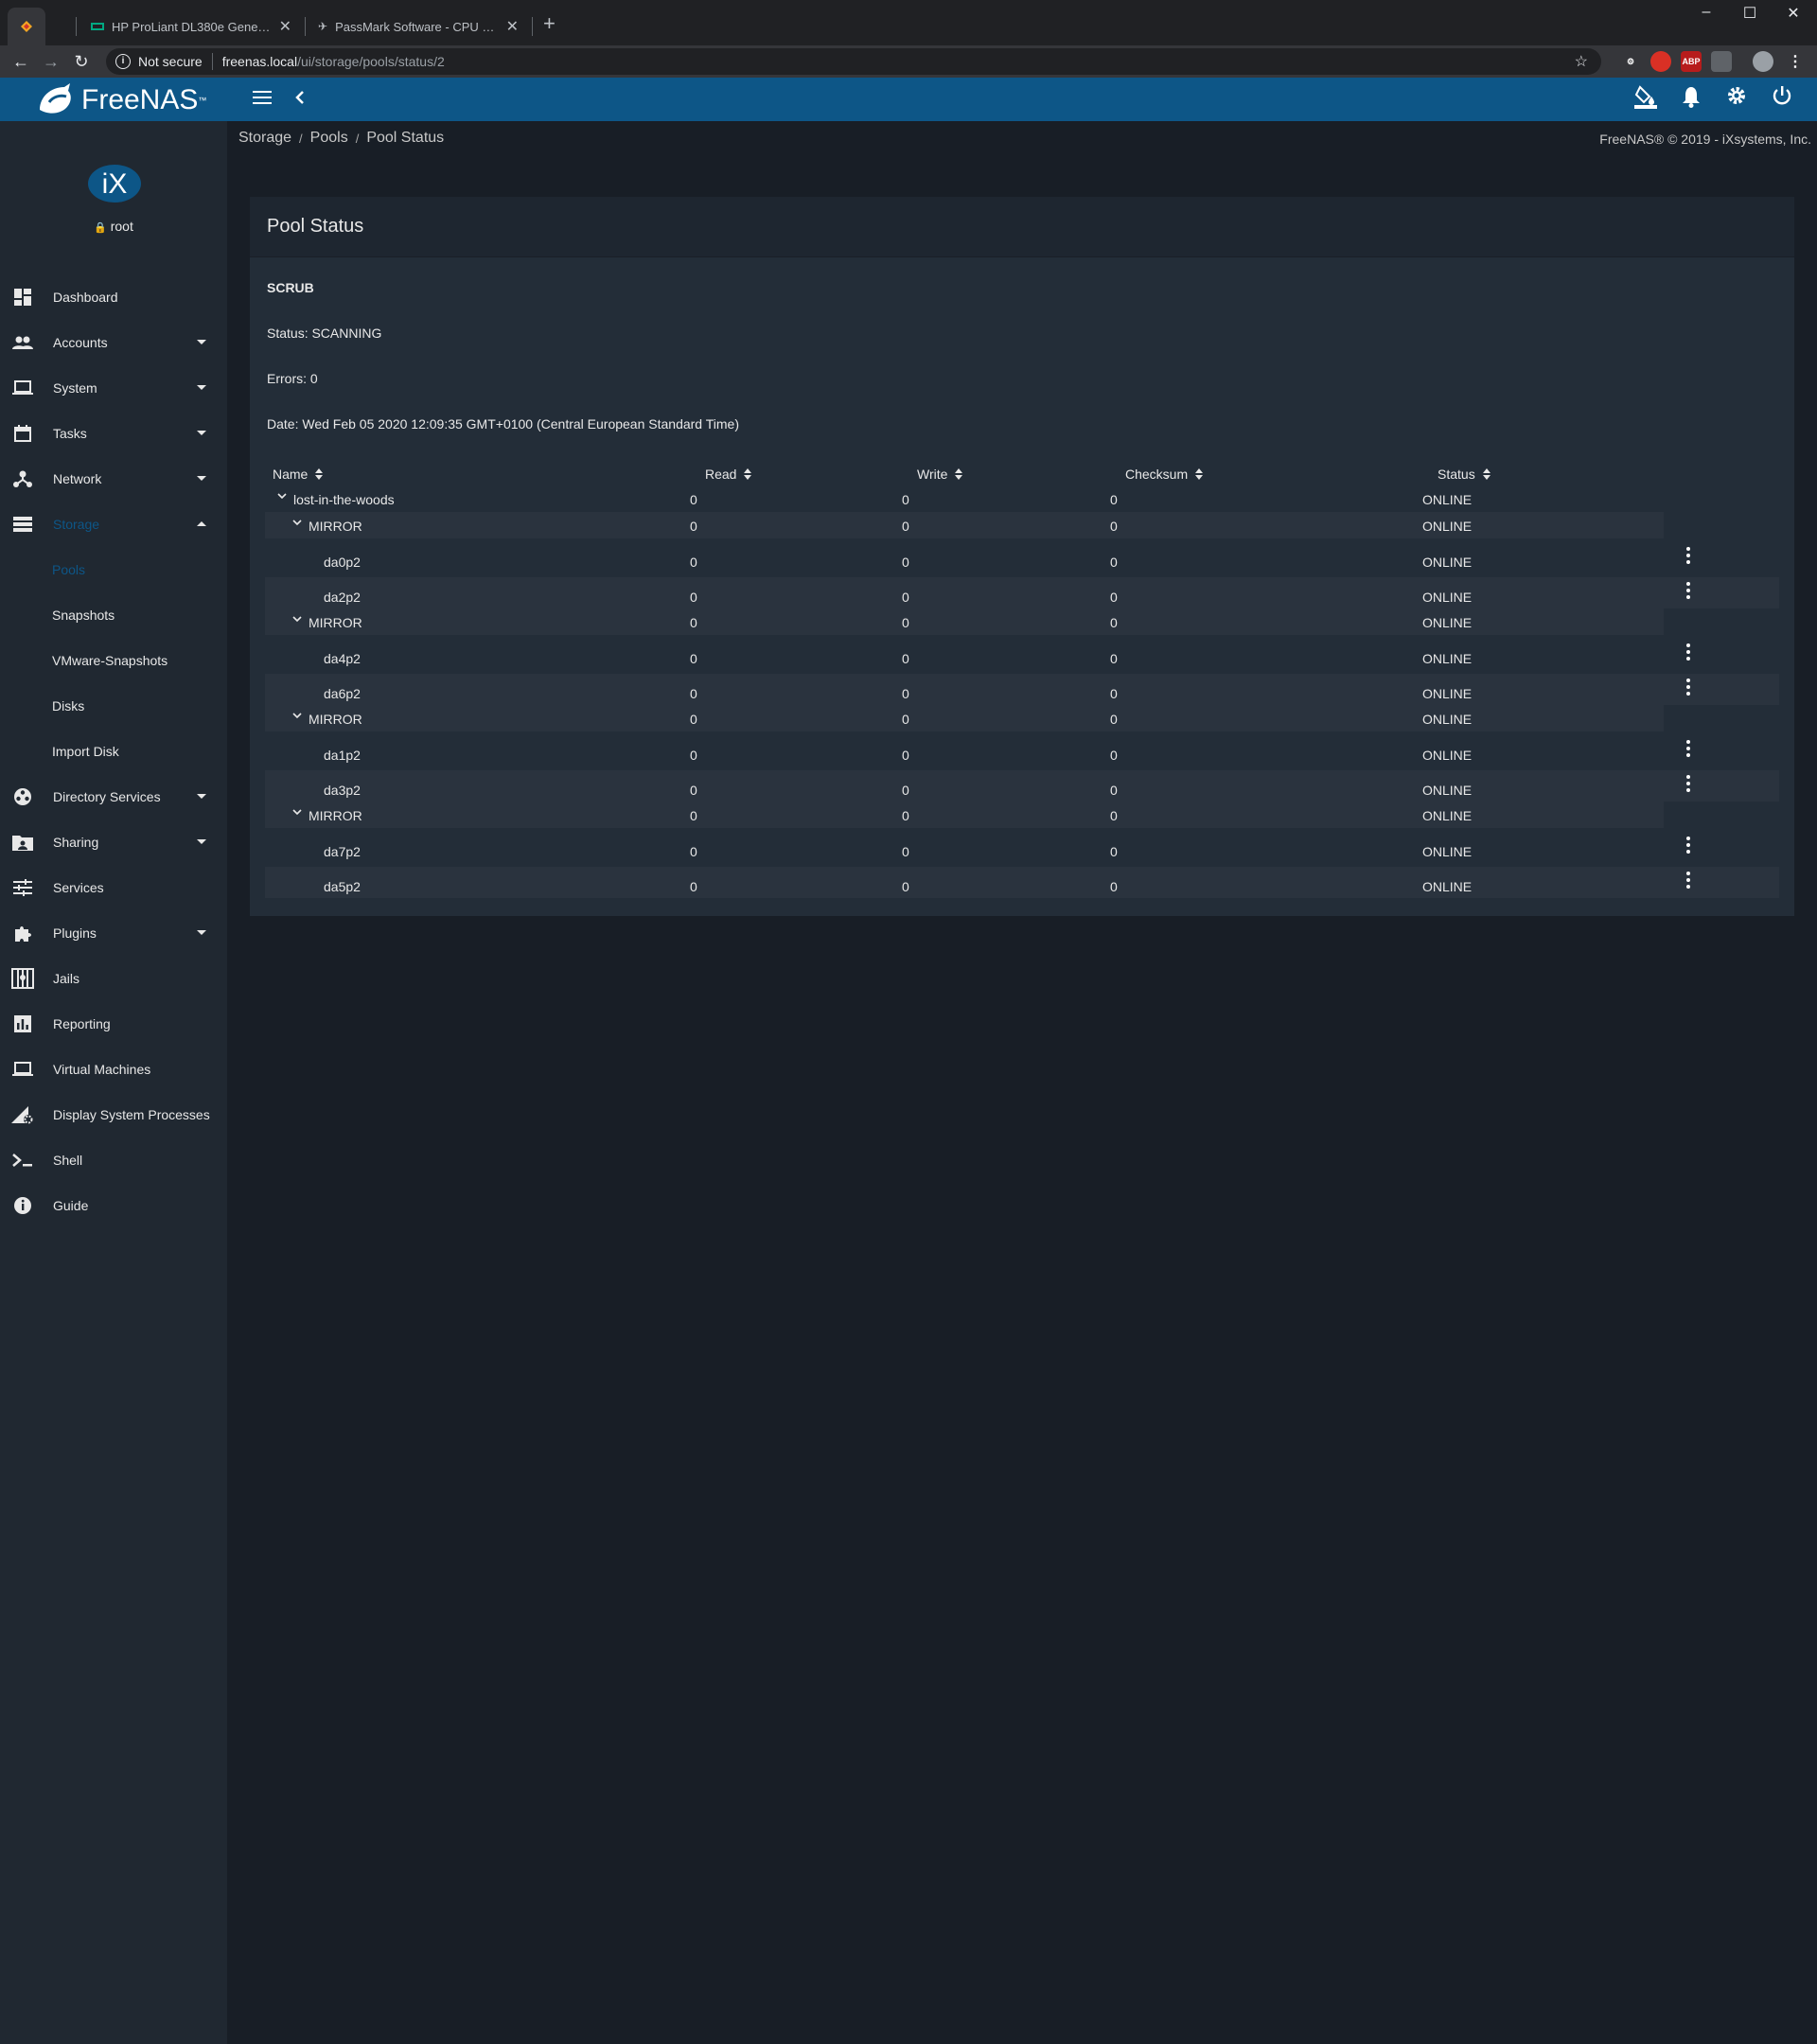 This screenshot has width=1817, height=2044. Describe the element at coordinates (1022, 786) in the screenshot. I see `disk-row: da3p2 0 0 0 ONLINE` at that location.